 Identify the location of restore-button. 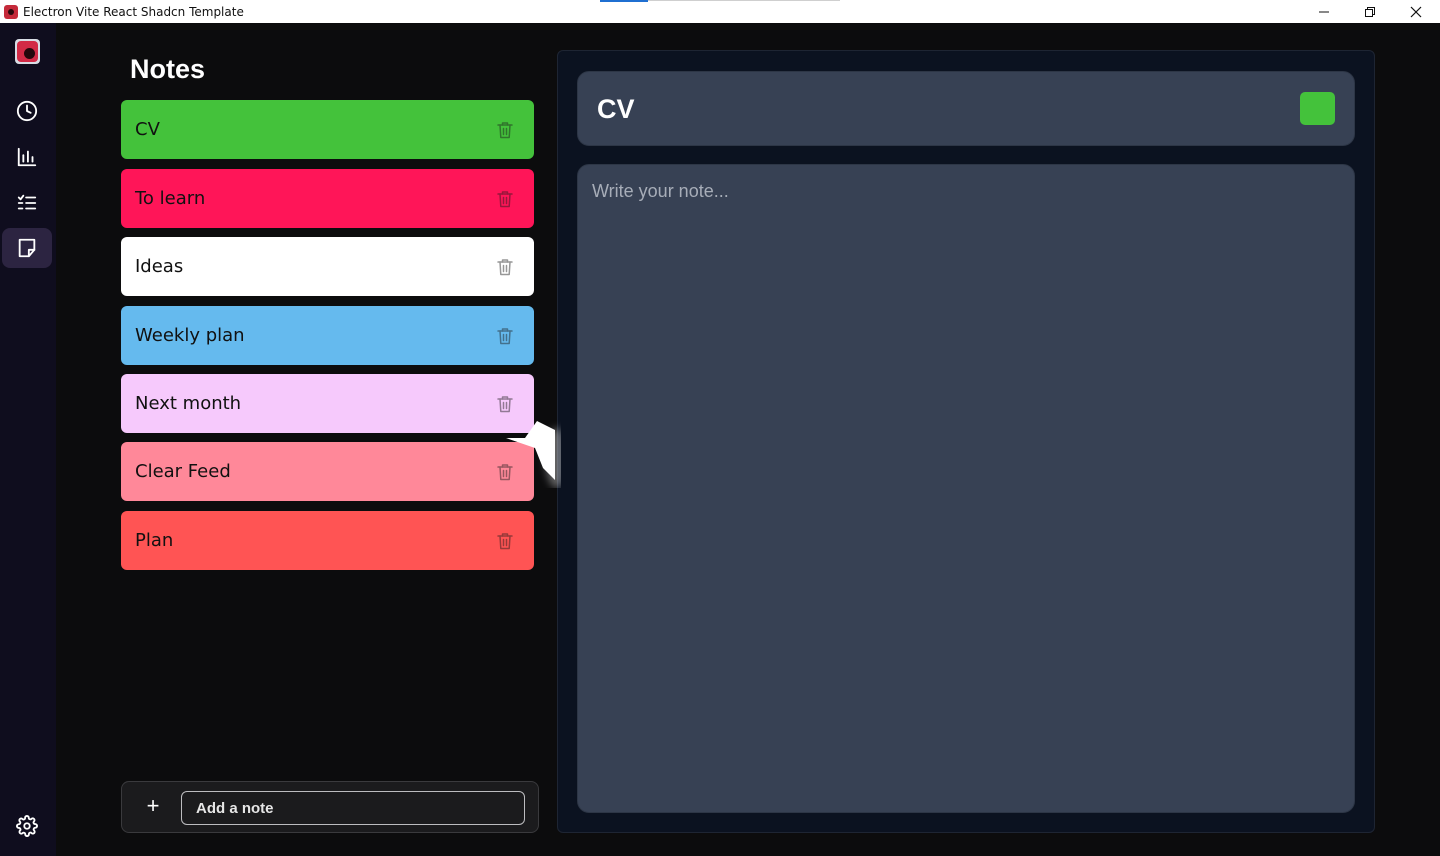
(1370, 11).